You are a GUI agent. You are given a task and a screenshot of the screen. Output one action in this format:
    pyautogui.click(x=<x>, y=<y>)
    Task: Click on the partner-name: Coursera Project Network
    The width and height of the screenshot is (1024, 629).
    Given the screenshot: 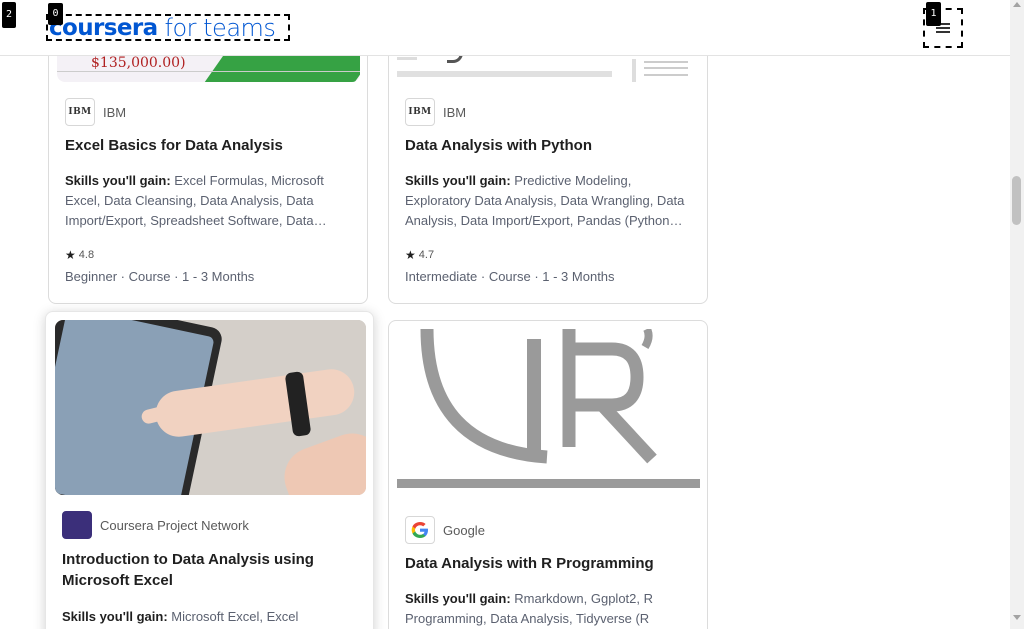 What is the action you would take?
    pyautogui.click(x=174, y=525)
    